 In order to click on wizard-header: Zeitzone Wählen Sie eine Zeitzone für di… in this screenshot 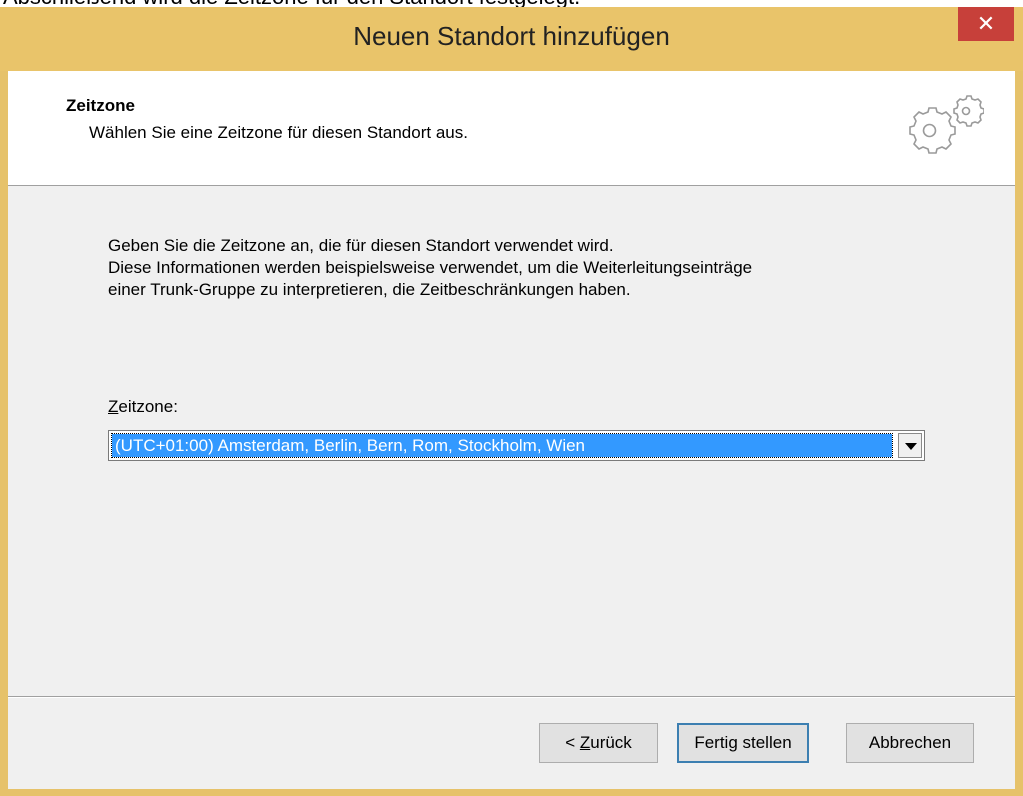, I will do `click(511, 128)`.